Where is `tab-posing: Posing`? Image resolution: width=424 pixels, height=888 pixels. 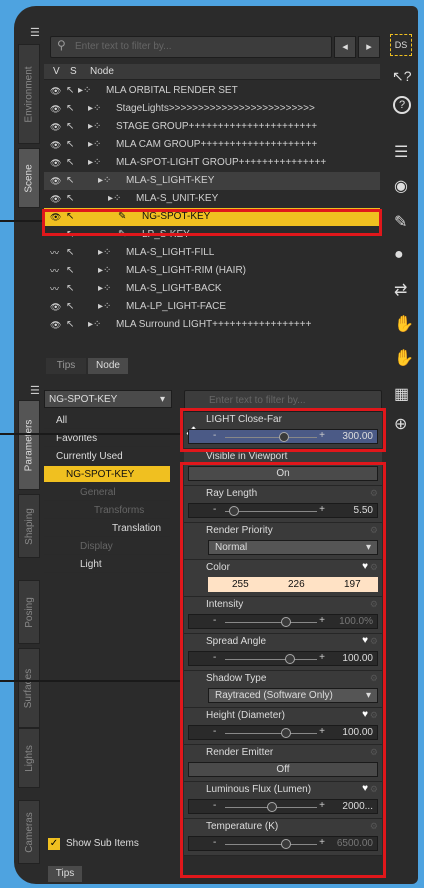
tab-posing: Posing is located at coordinates (29, 612).